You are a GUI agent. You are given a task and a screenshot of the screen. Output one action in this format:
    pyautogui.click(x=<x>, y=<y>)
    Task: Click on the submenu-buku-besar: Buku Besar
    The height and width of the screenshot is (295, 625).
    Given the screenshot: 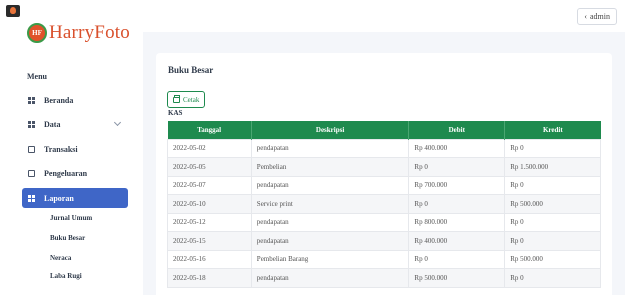 What is the action you would take?
    pyautogui.click(x=67, y=238)
    